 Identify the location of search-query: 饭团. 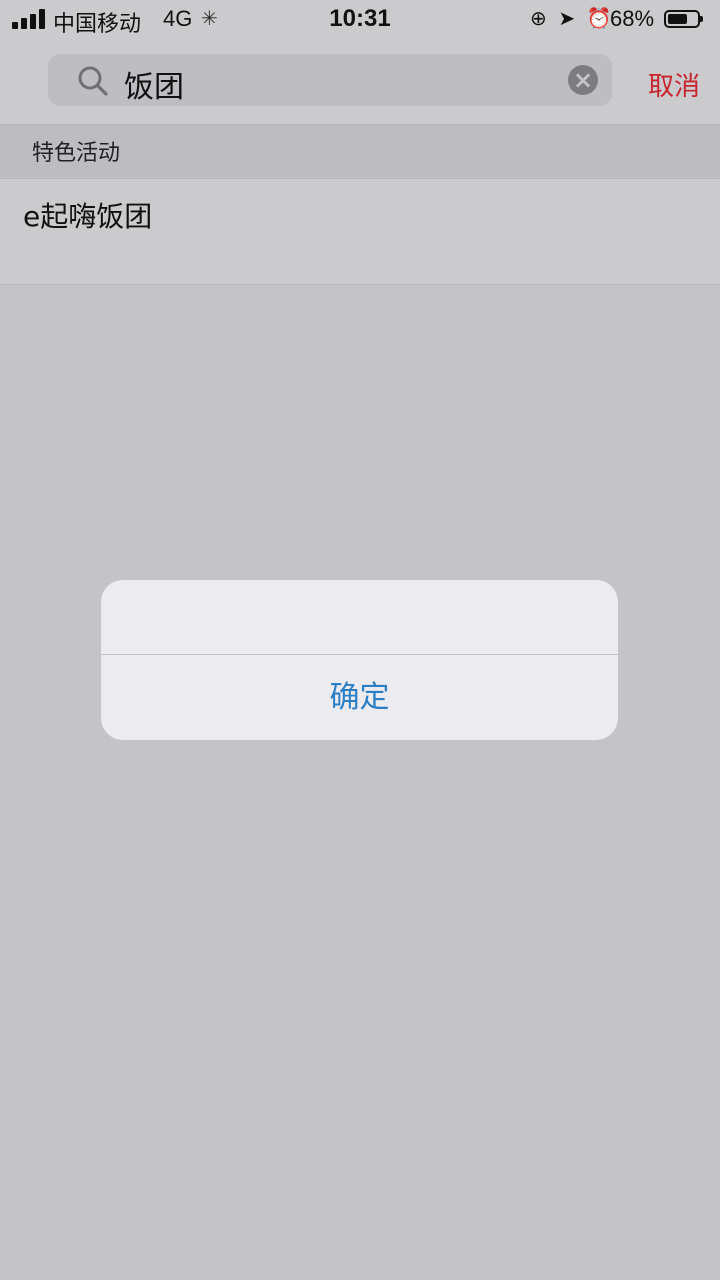
(154, 84).